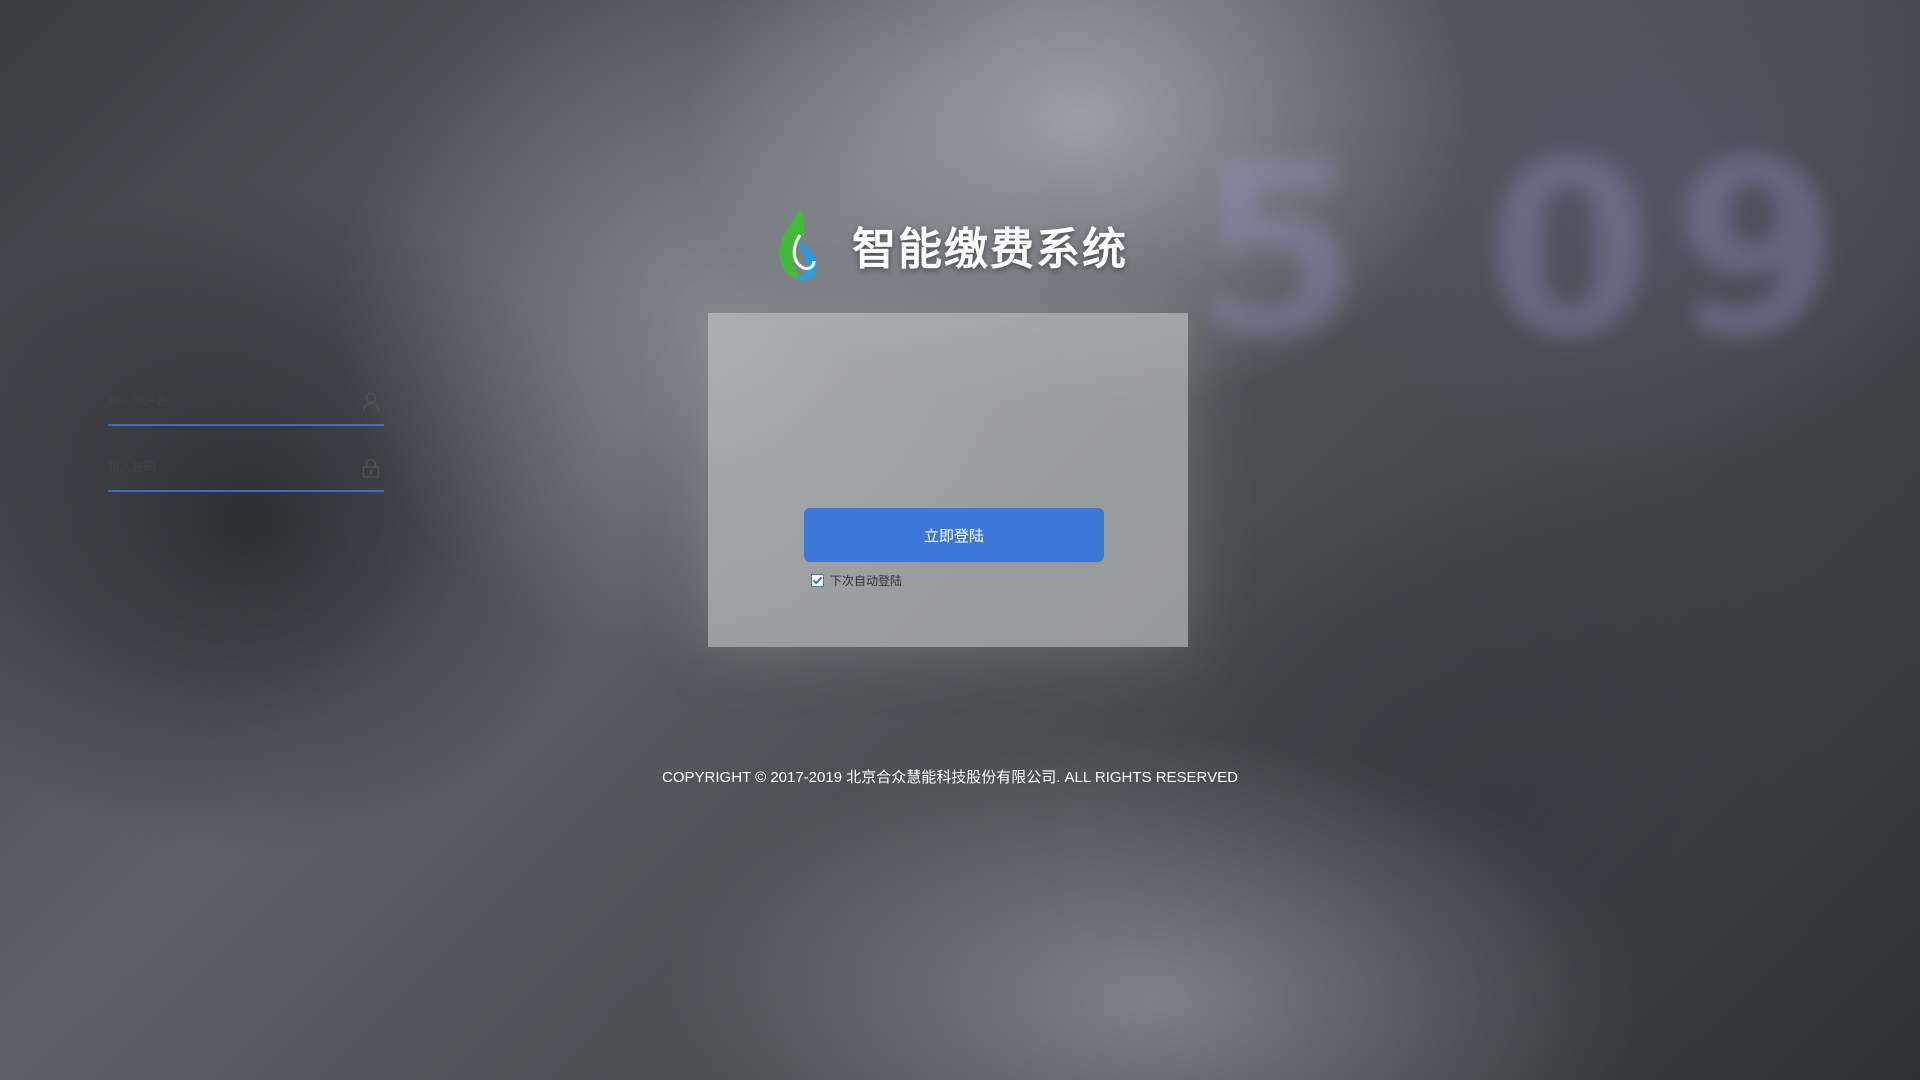 The height and width of the screenshot is (1080, 1920). Describe the element at coordinates (948, 480) in the screenshot. I see `login-panel` at that location.